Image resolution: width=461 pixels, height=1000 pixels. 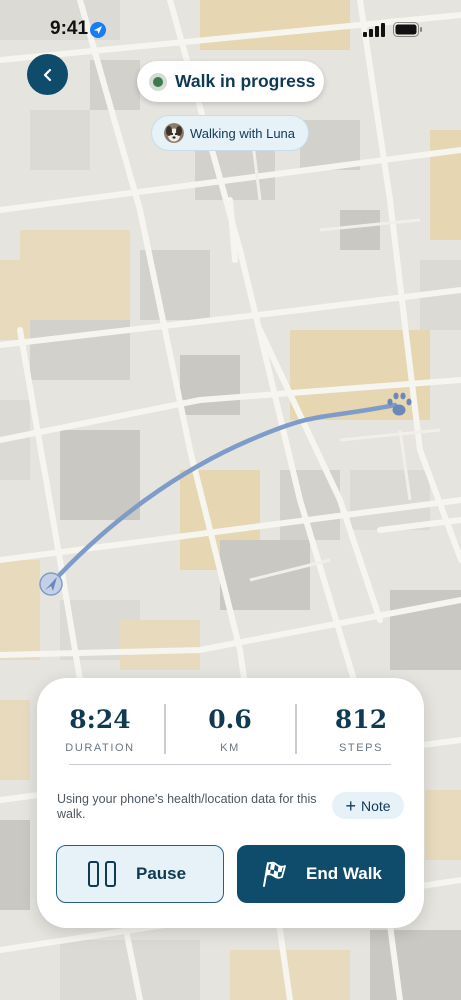 What do you see at coordinates (69, 28) in the screenshot?
I see `status-time: 9:41` at bounding box center [69, 28].